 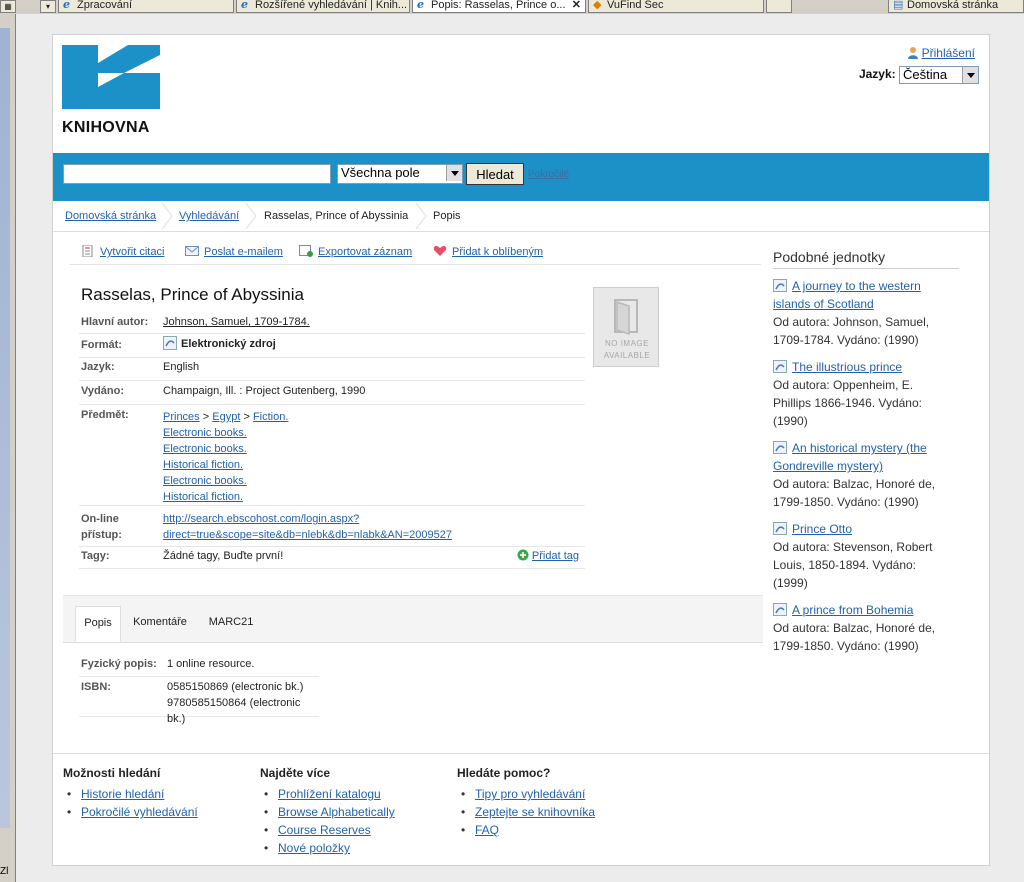 I want to click on footer-link-ask-librarian: Zeptejte se knihovníka, so click(x=535, y=812).